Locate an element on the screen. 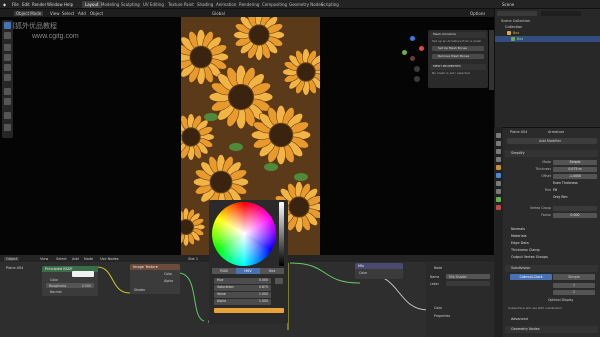  menu-window: Window is located at coordinates (55, 4).